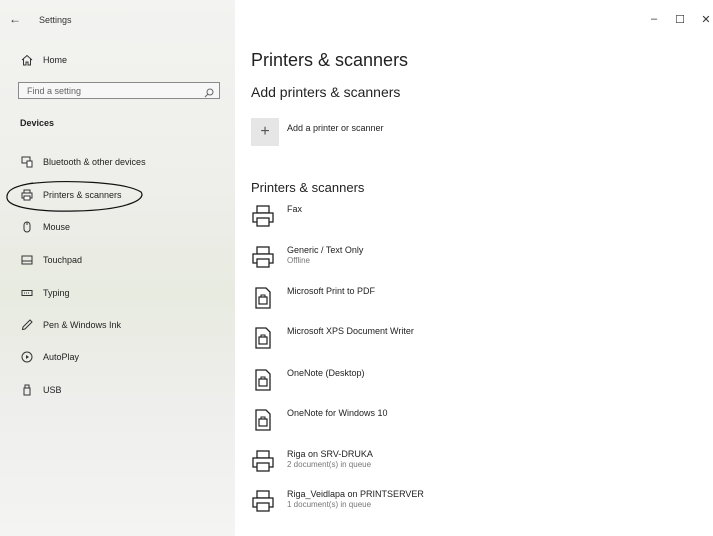  What do you see at coordinates (27, 260) in the screenshot?
I see `touchpad-icon` at bounding box center [27, 260].